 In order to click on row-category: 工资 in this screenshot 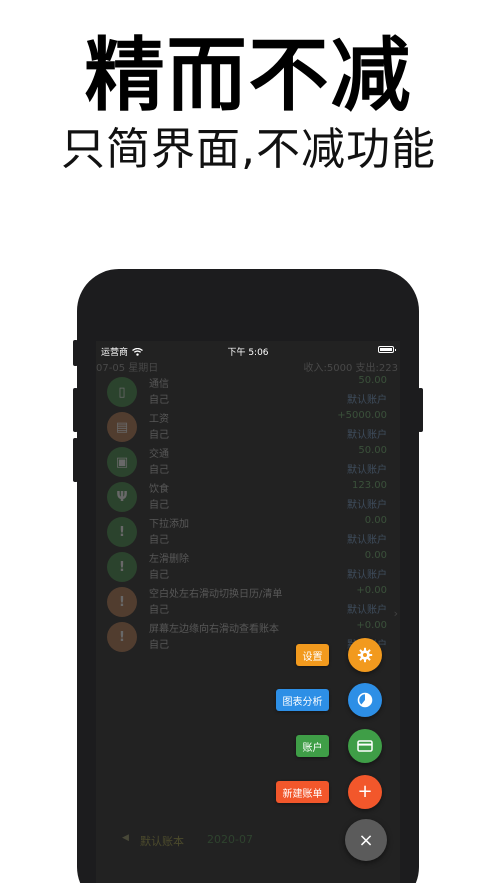, I will do `click(159, 419)`.